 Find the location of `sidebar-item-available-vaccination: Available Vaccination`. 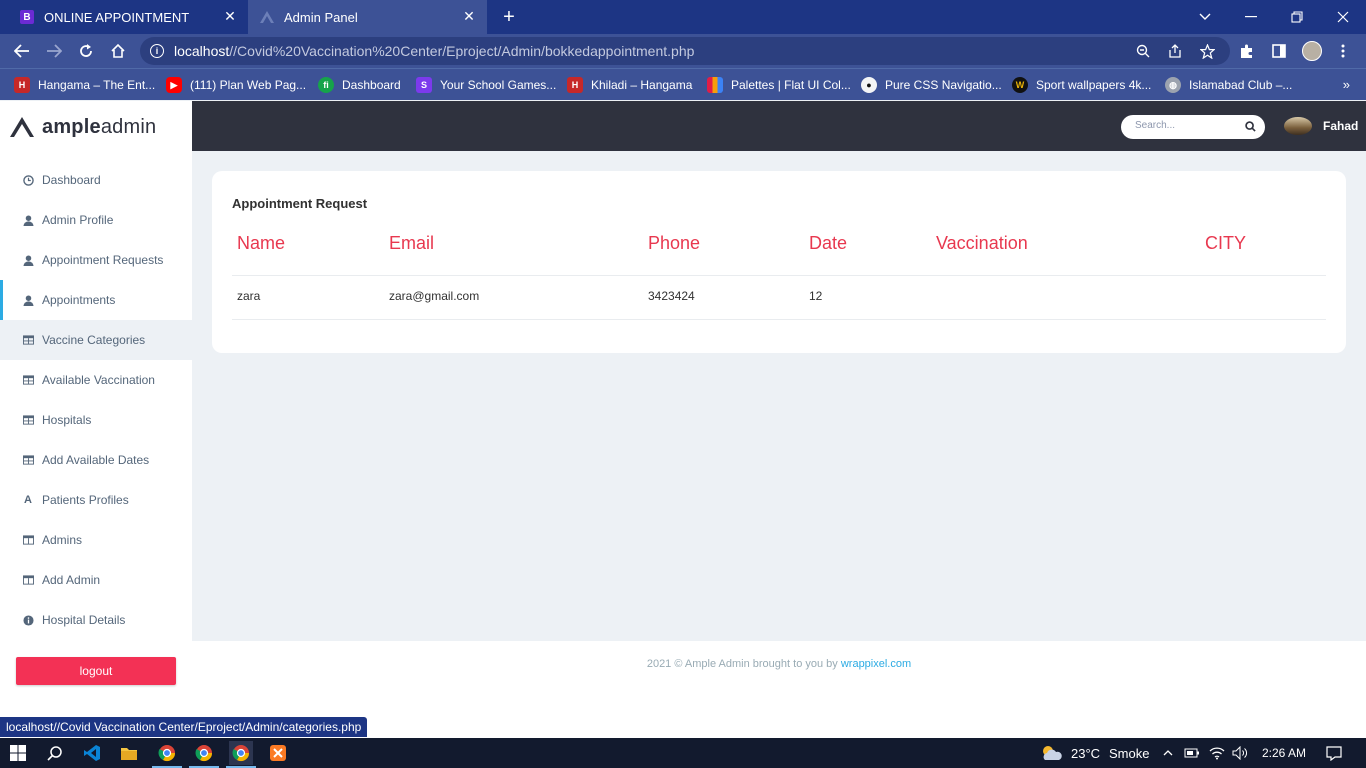

sidebar-item-available-vaccination: Available Vaccination is located at coordinates (96, 380).